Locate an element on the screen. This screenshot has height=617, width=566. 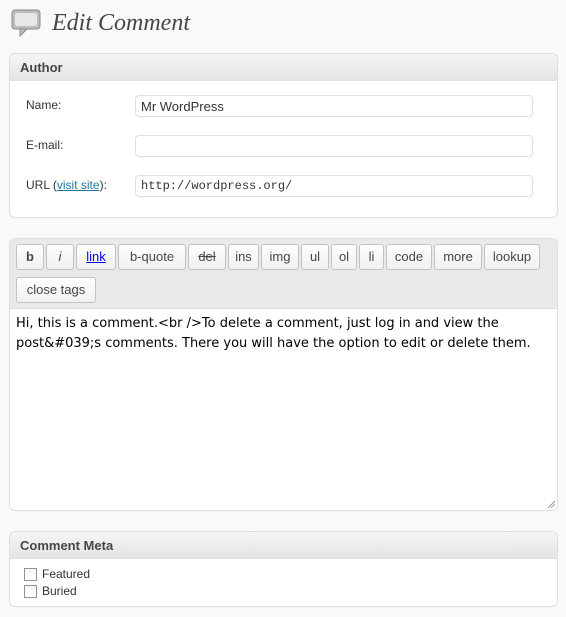
more-button: more is located at coordinates (458, 257).